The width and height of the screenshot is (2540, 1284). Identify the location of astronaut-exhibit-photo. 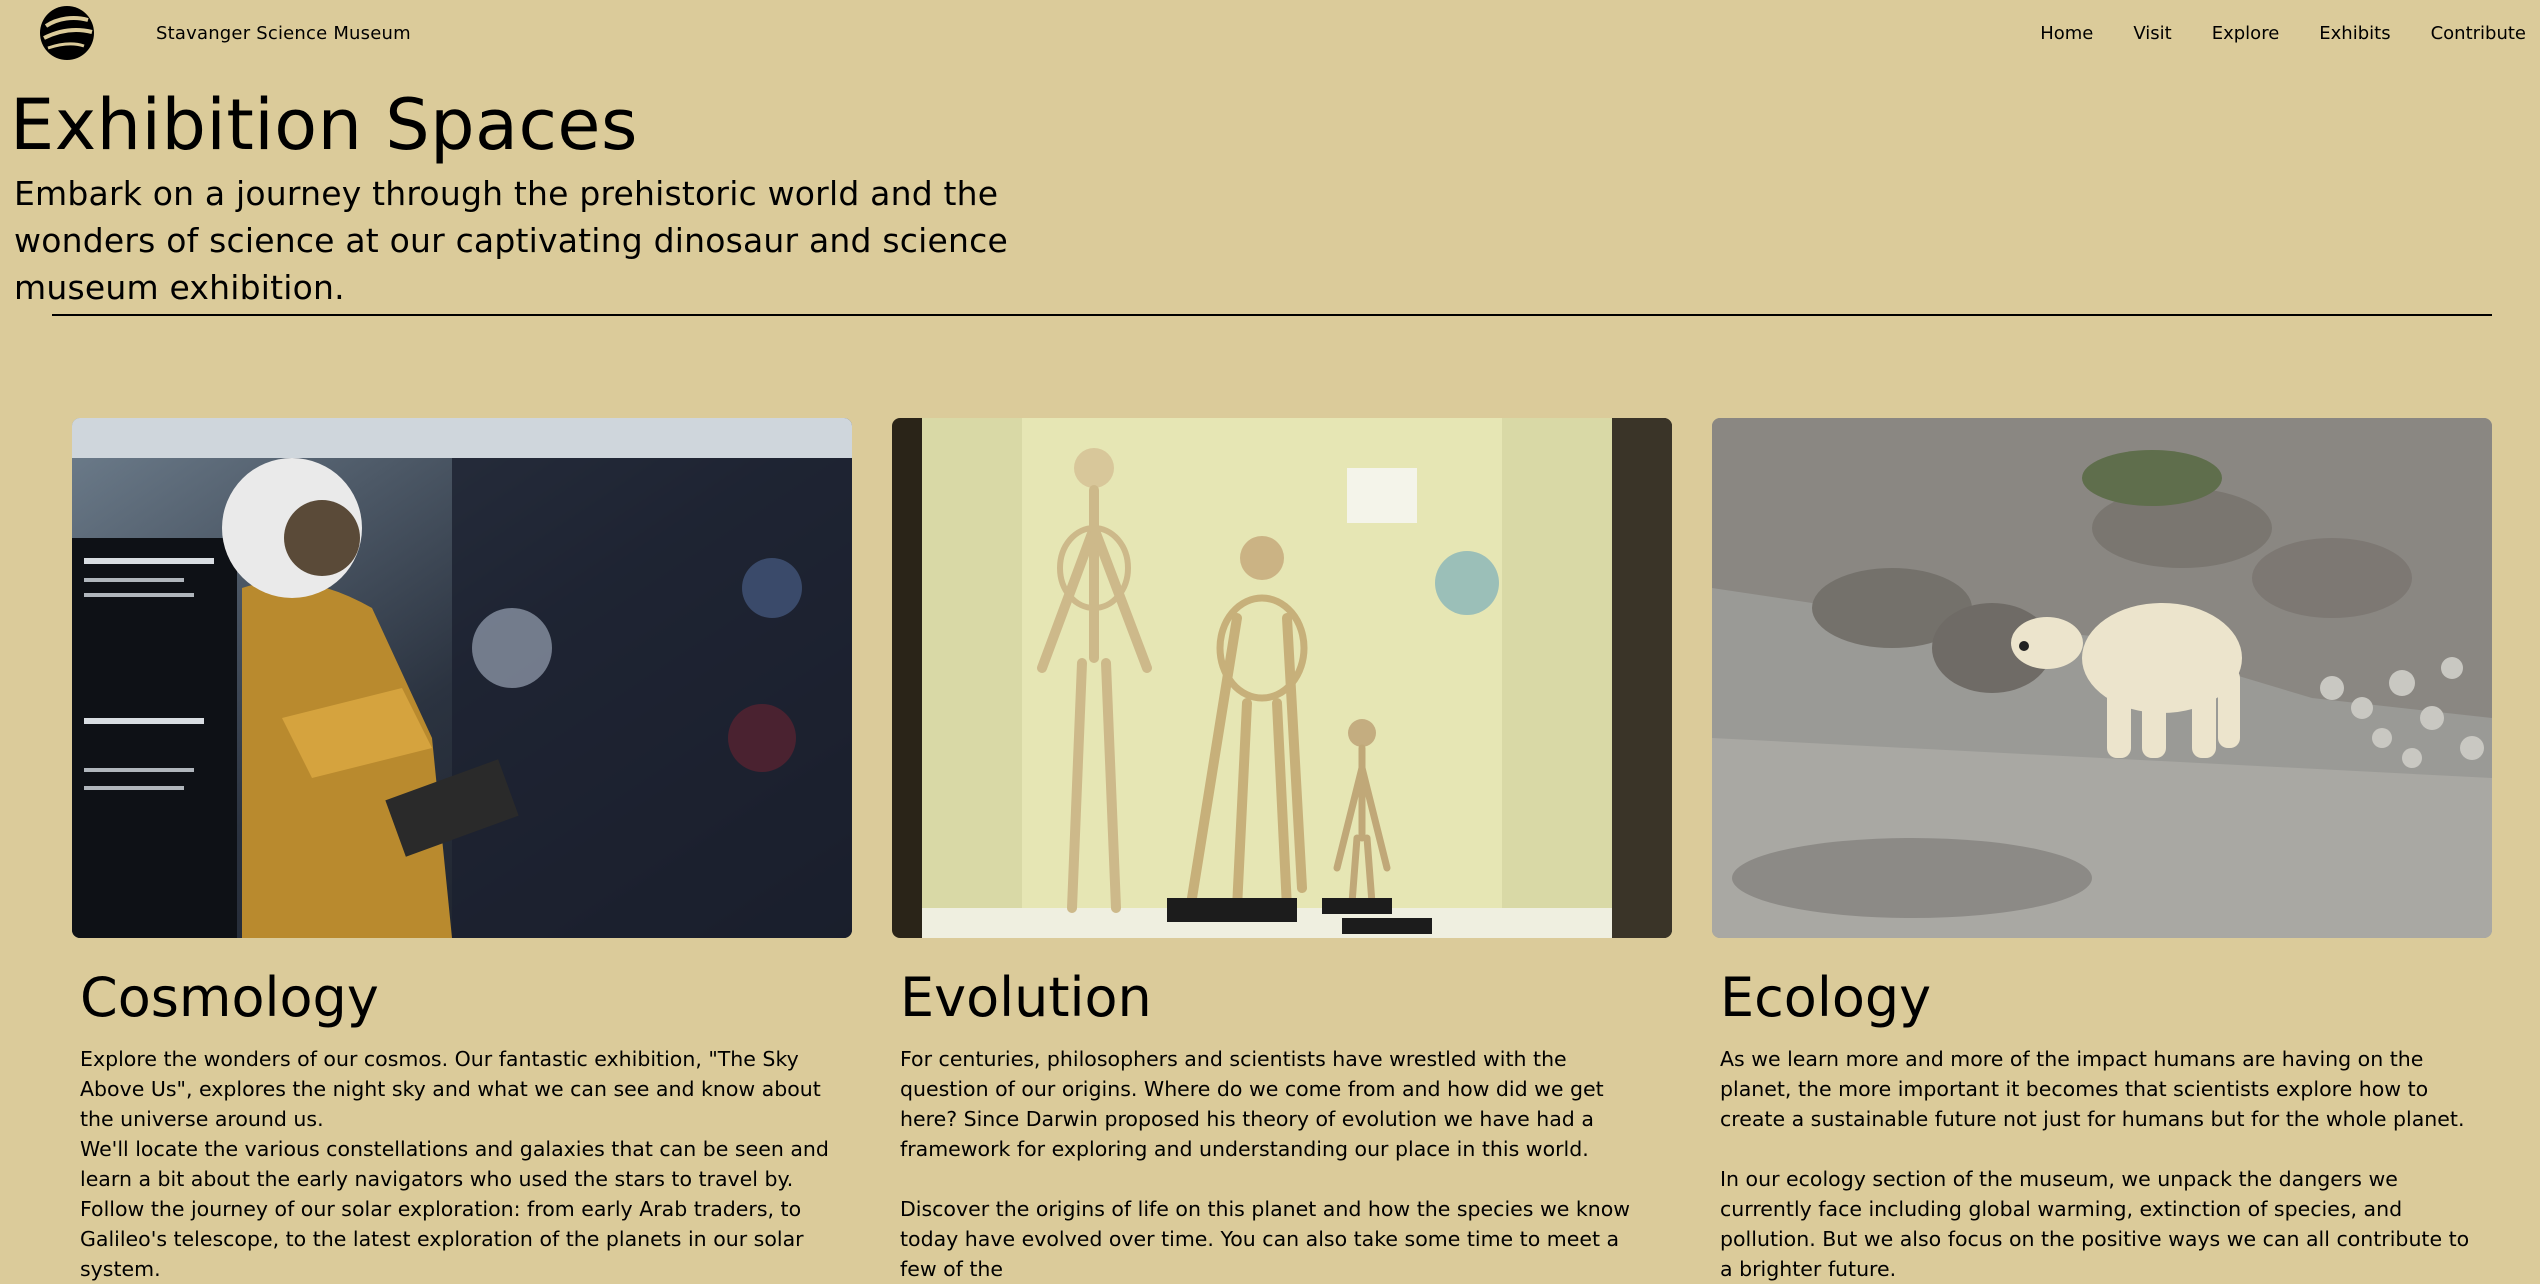
(462, 678).